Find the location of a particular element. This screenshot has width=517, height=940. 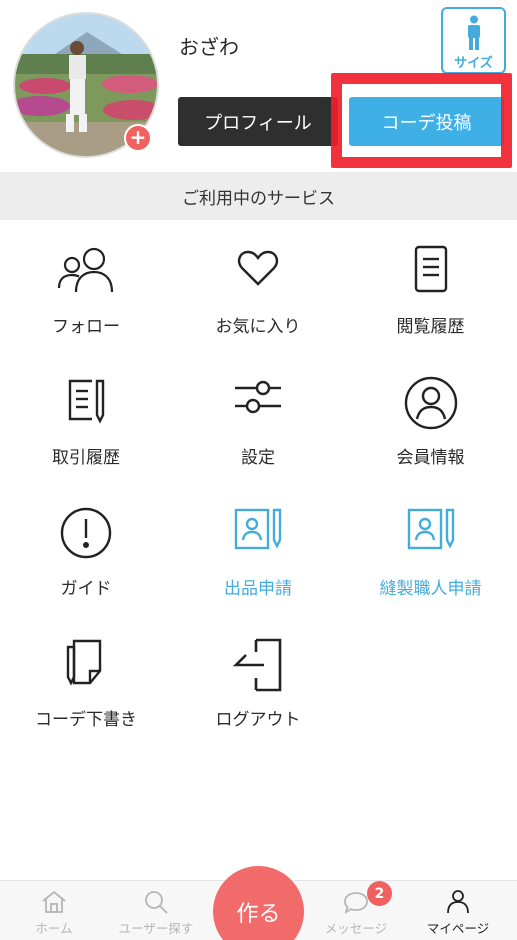

service-logout: ログアウト is located at coordinates (258, 678).